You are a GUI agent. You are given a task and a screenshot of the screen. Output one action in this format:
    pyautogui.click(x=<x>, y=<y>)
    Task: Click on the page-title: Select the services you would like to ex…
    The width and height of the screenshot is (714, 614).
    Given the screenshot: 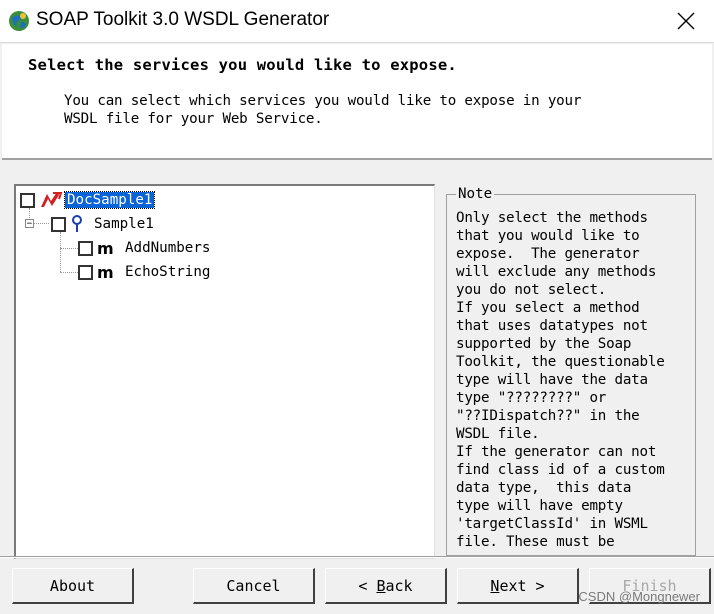 What is the action you would take?
    pyautogui.click(x=242, y=65)
    